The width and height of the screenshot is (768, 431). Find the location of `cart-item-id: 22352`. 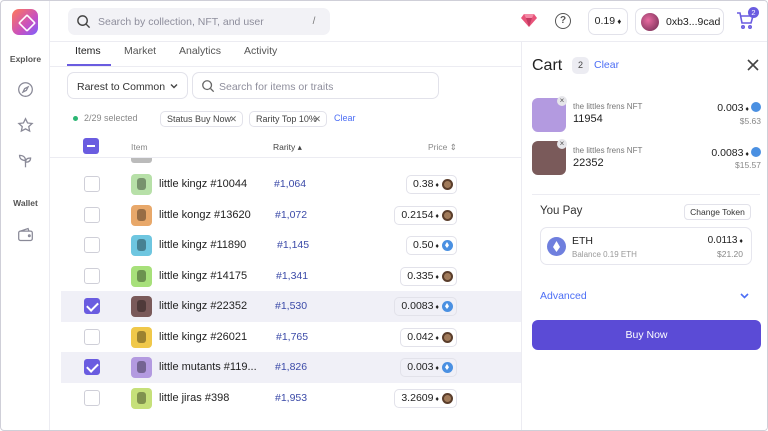

cart-item-id: 22352 is located at coordinates (588, 163).